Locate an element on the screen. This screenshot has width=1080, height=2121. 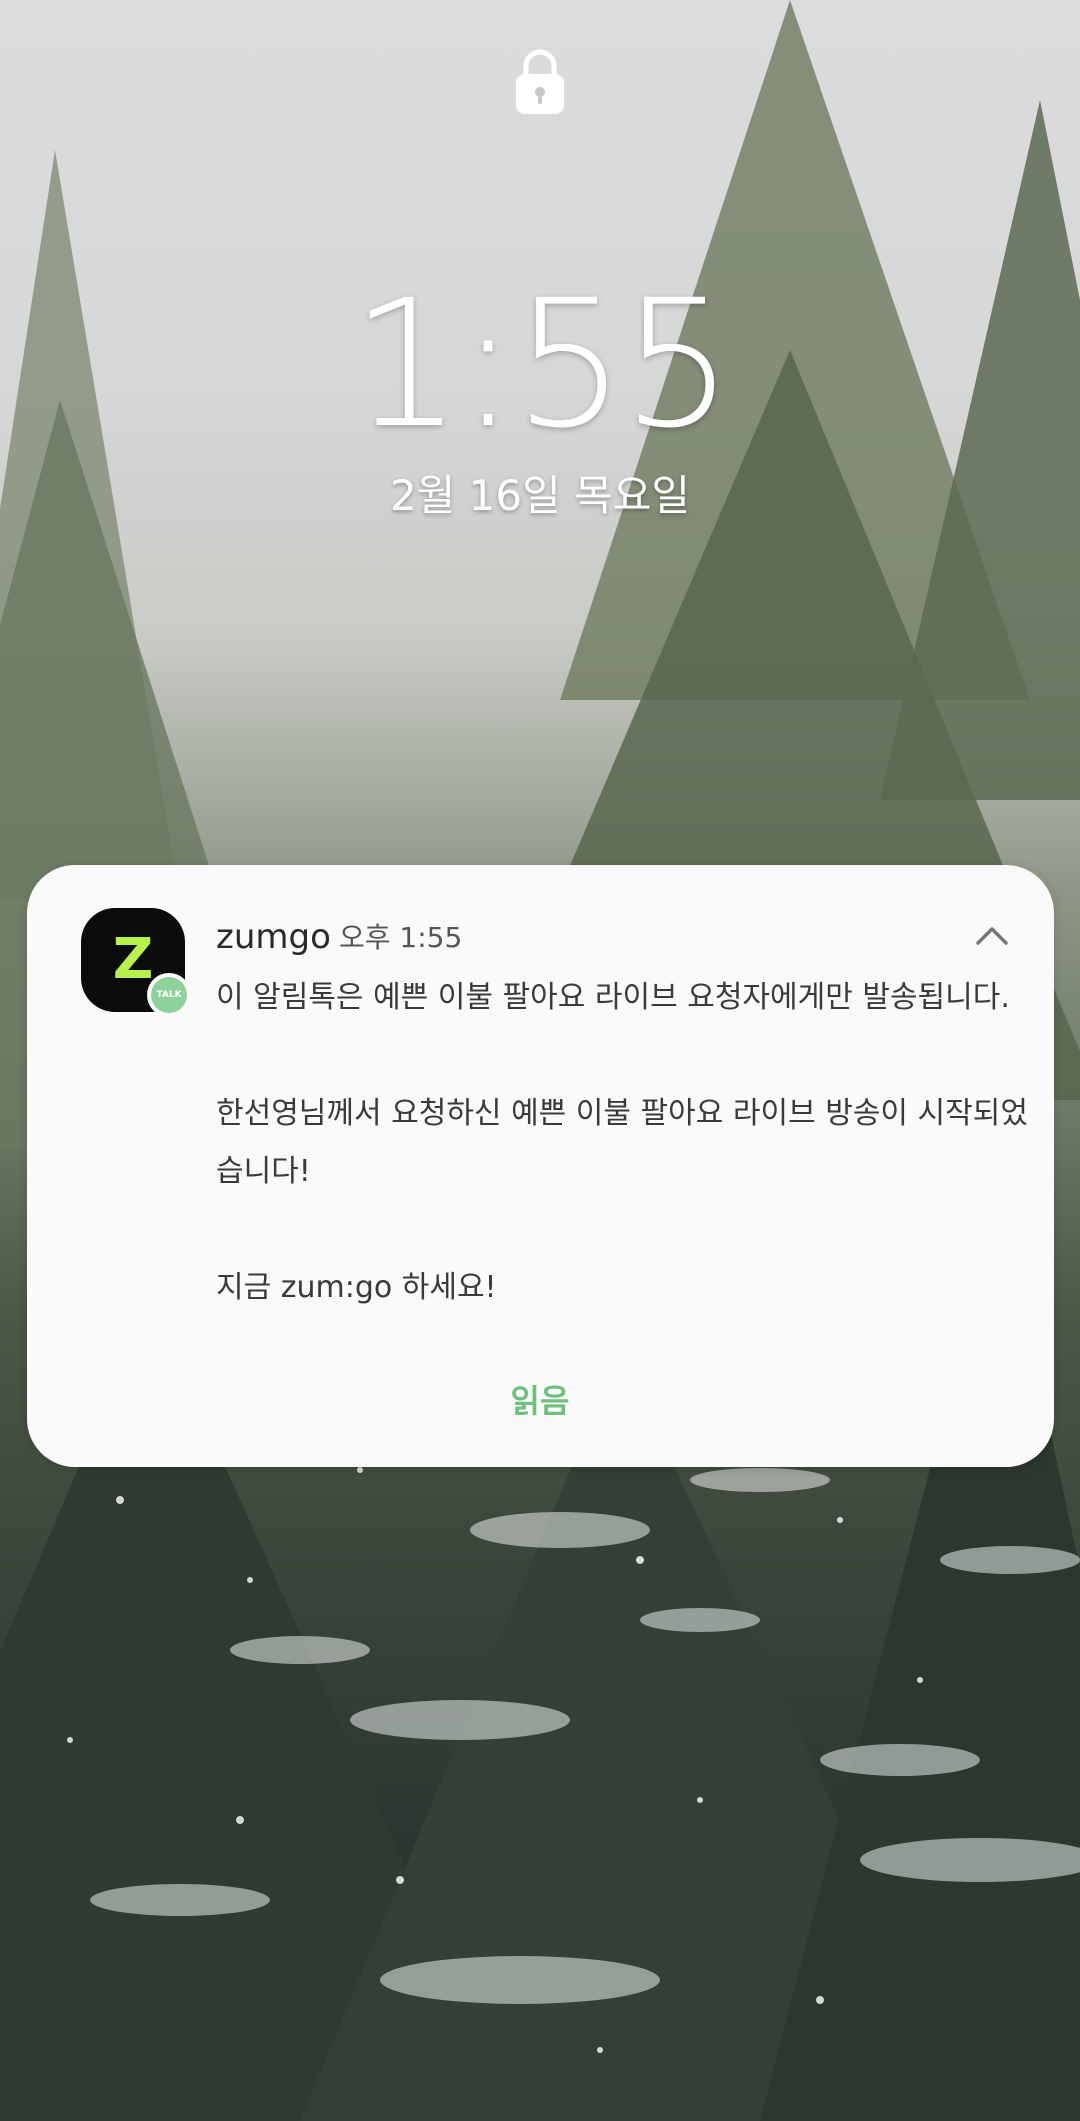
lockscreen-clock: 1:55 is located at coordinates (541, 364).